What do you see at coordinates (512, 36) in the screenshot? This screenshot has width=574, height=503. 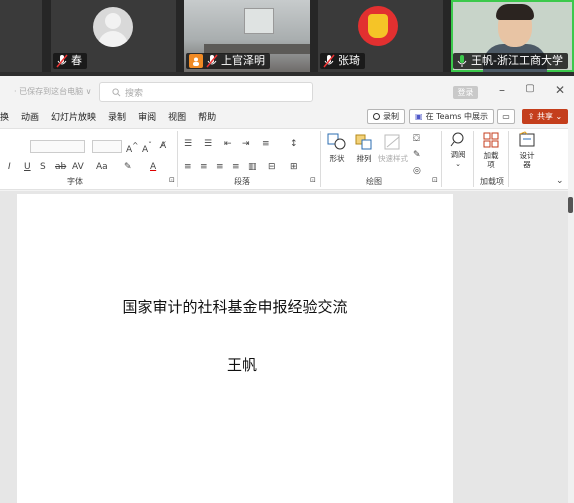 I see `participant-tile-active: 王帆-浙江工商大学` at bounding box center [512, 36].